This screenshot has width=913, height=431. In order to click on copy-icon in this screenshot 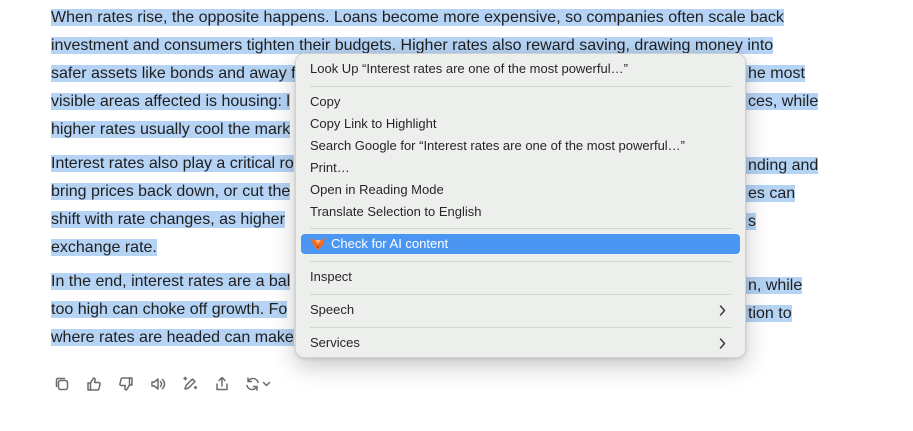, I will do `click(62, 384)`.